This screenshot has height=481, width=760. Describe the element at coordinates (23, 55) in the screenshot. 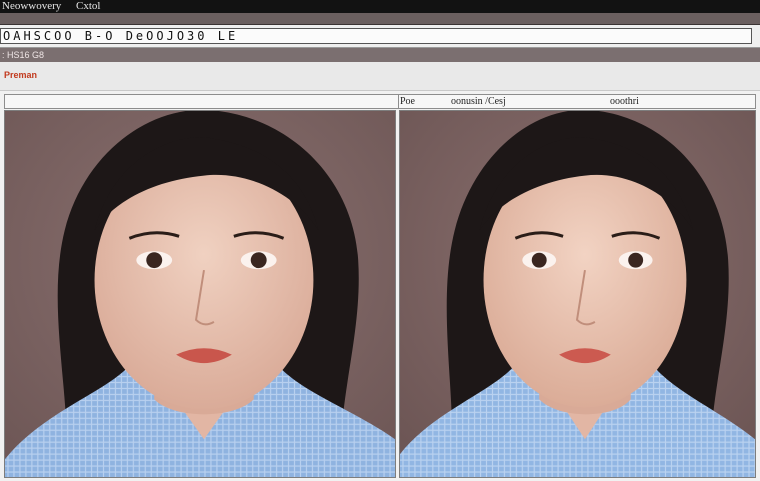

I see `meta-text: : HS16 G8` at that location.